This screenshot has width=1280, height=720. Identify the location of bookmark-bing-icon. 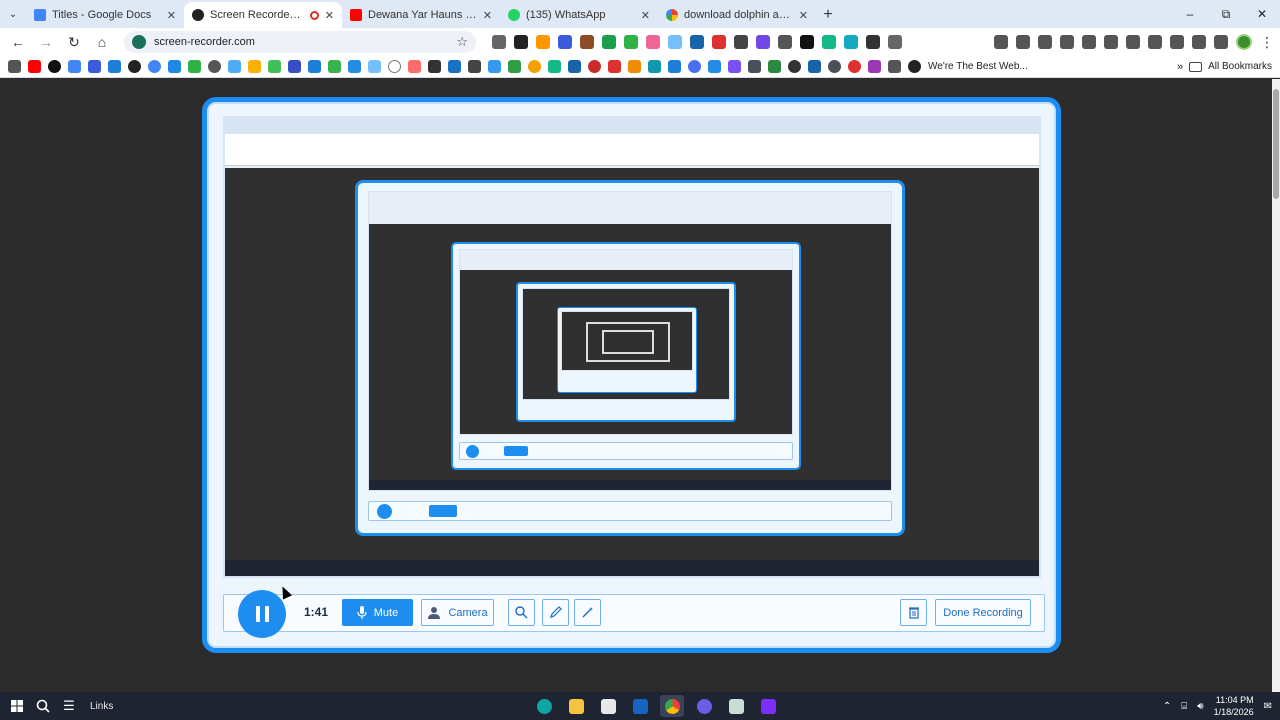
(114, 66).